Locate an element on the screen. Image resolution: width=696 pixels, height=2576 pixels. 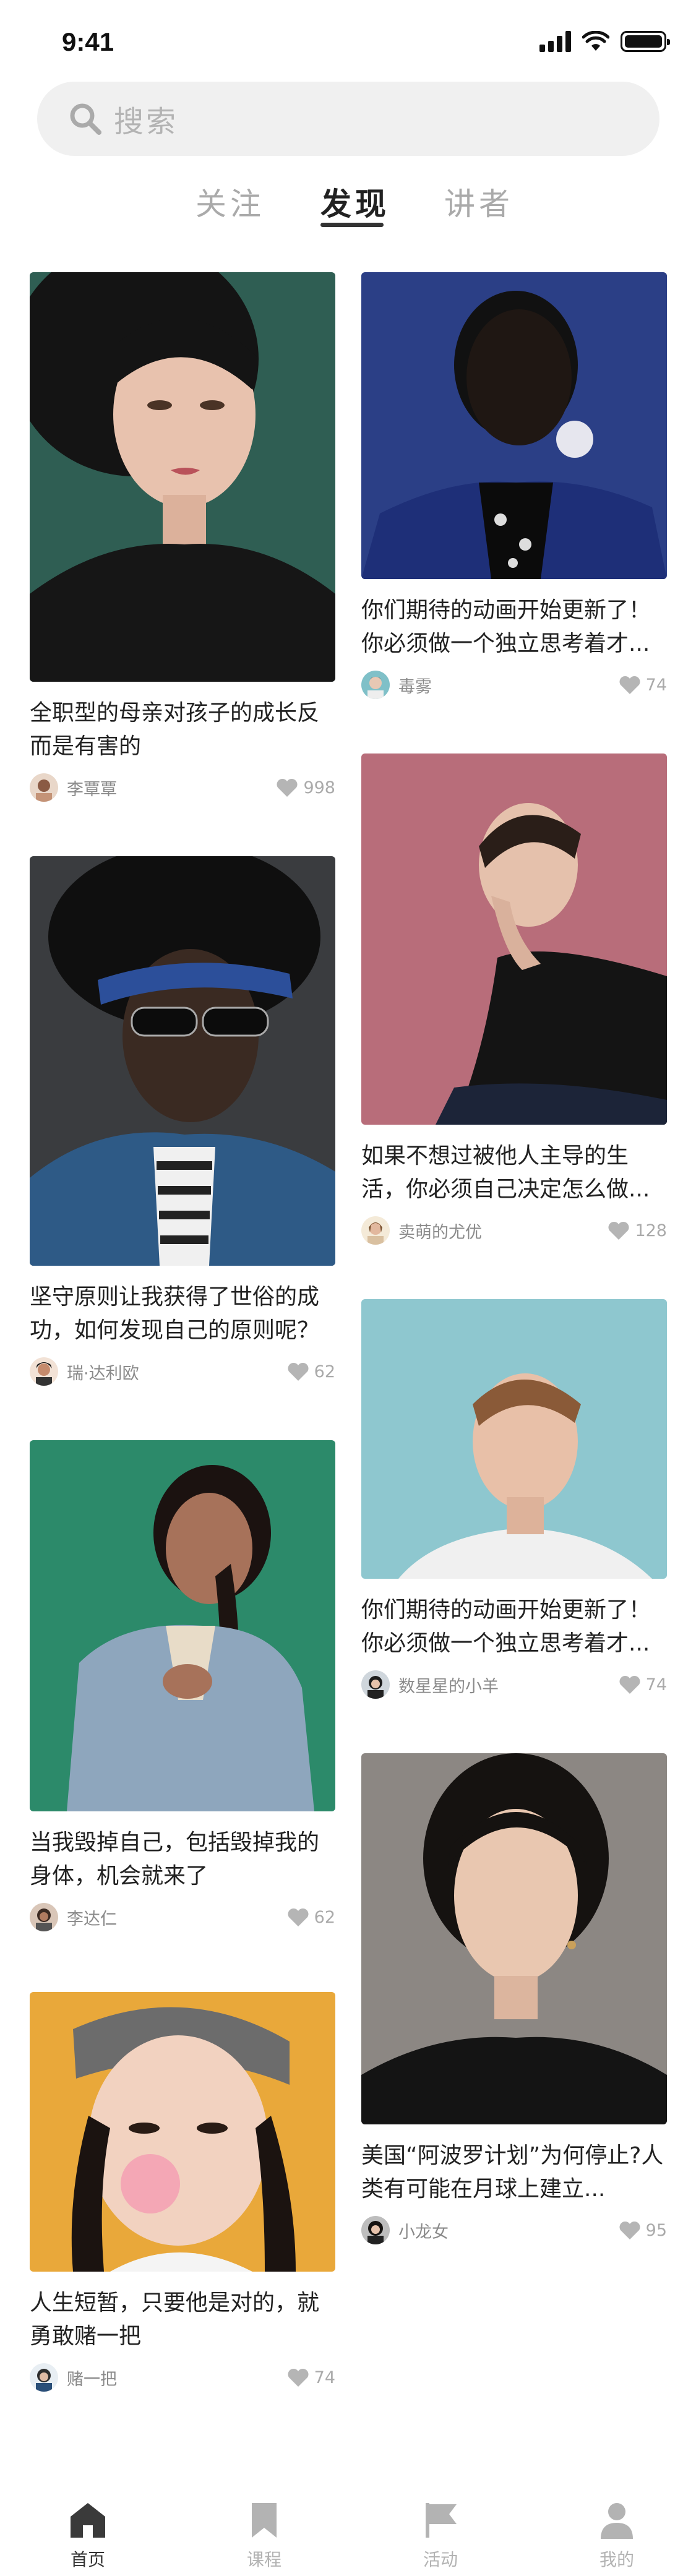
feed-card: 你们期待的动画开始更新了！你必须做一个独立思考着才... 数星星的小羊 74 is located at coordinates (514, 1499).